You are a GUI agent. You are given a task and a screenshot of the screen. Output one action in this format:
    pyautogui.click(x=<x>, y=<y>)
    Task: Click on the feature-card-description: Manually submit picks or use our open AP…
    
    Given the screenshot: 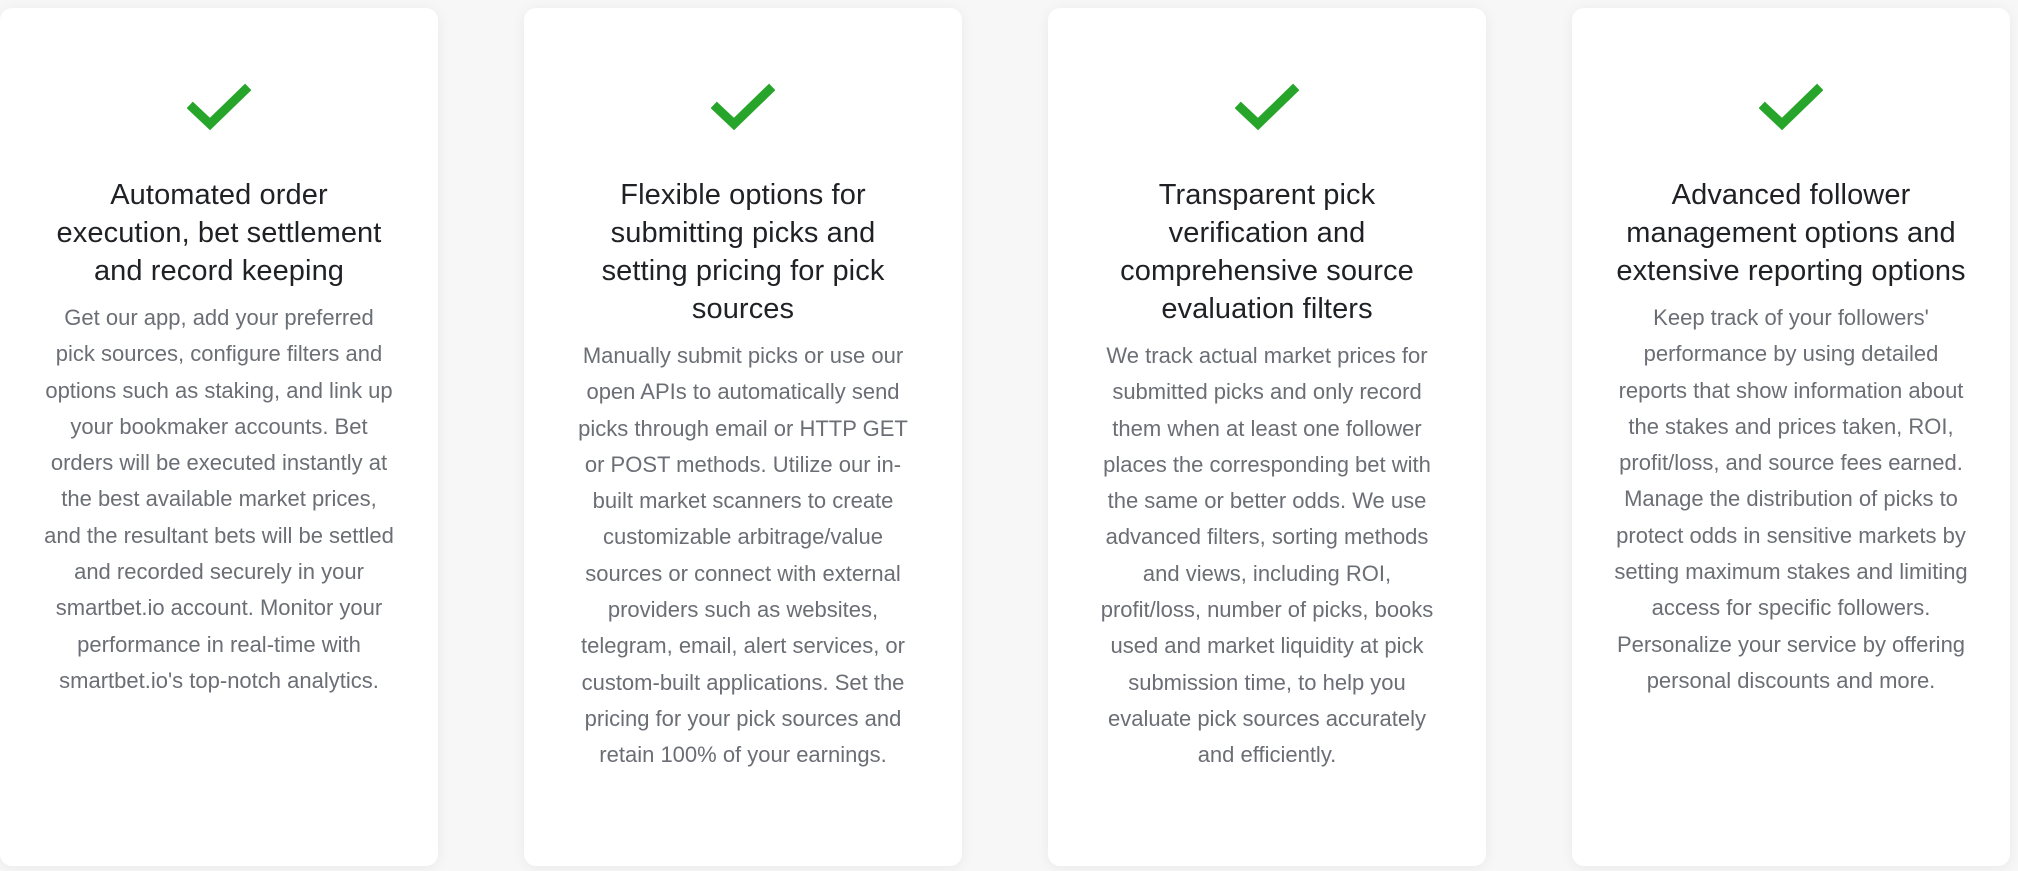 What is the action you would take?
    pyautogui.click(x=743, y=555)
    